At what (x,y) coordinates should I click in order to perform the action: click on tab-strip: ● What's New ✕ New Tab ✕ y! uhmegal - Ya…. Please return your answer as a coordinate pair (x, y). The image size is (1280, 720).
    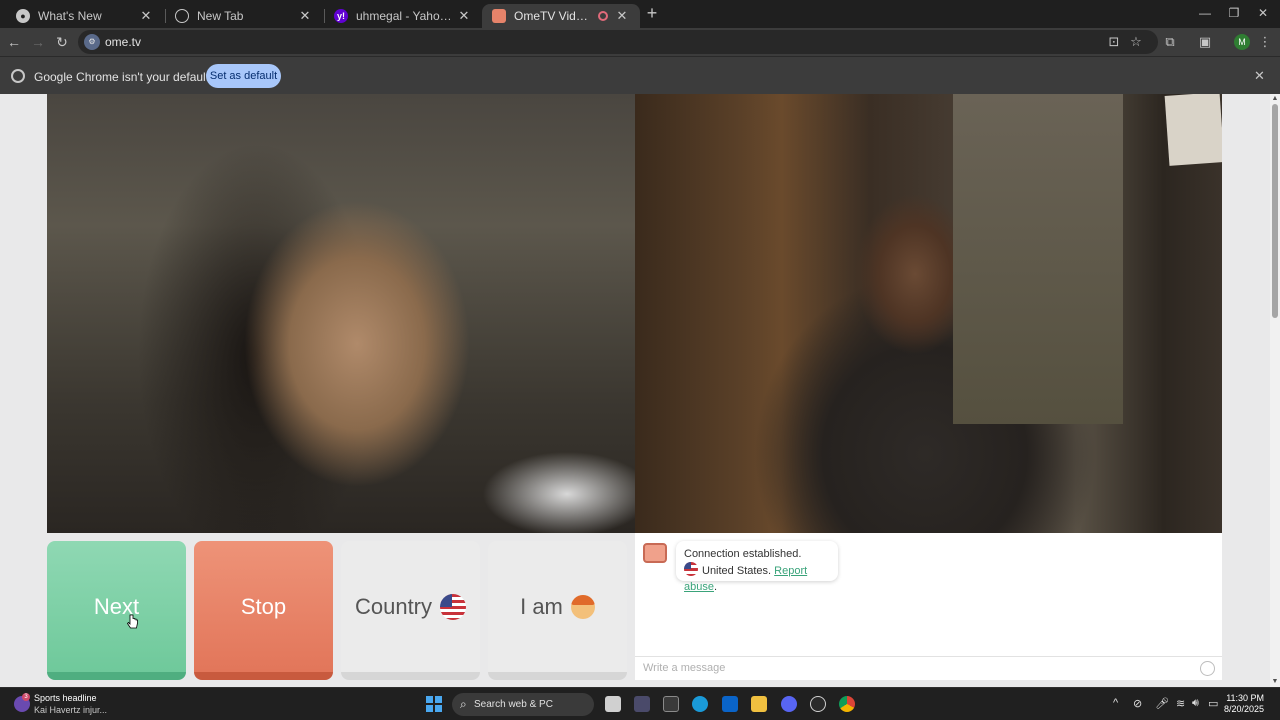
    Looking at the image, I should click on (640, 14).